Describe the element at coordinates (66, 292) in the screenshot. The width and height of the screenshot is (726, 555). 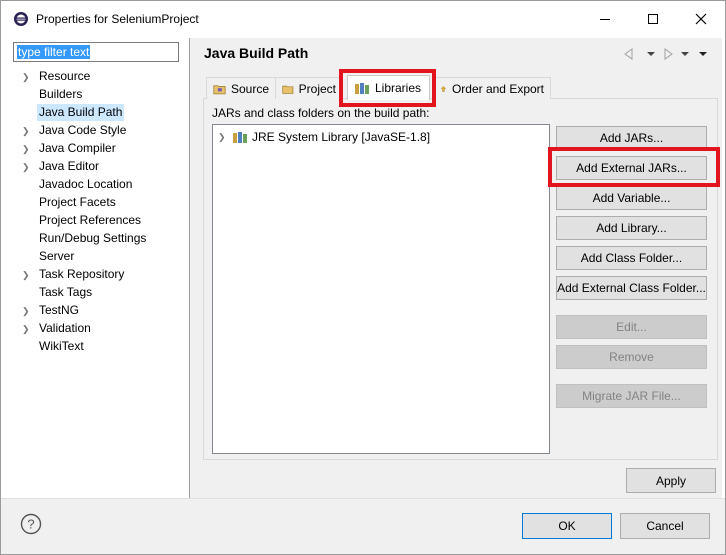
I see `tree-item-label: Task Tags` at that location.